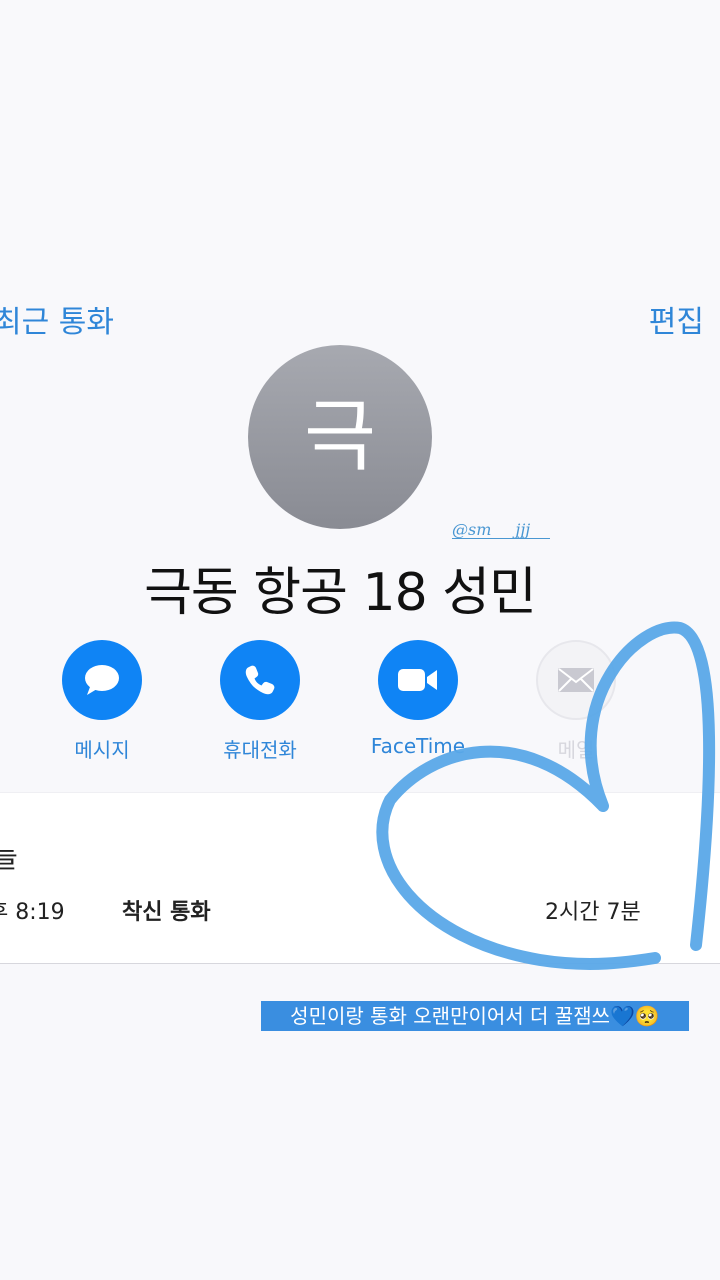  Describe the element at coordinates (9, 857) in the screenshot. I see `recent-day-label: 늘` at that location.